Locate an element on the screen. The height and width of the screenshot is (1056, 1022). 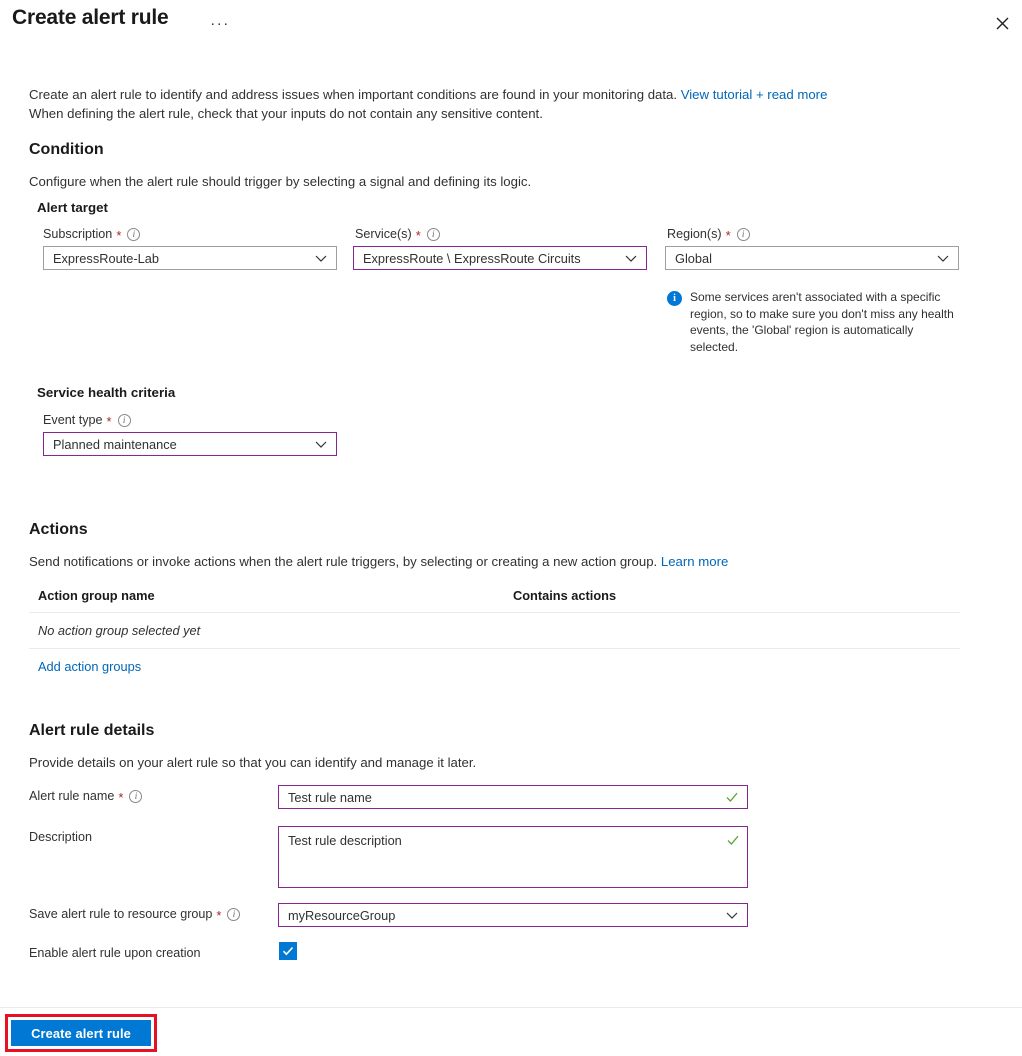
table-header-row: Action group name Contains actions is located at coordinates (494, 600).